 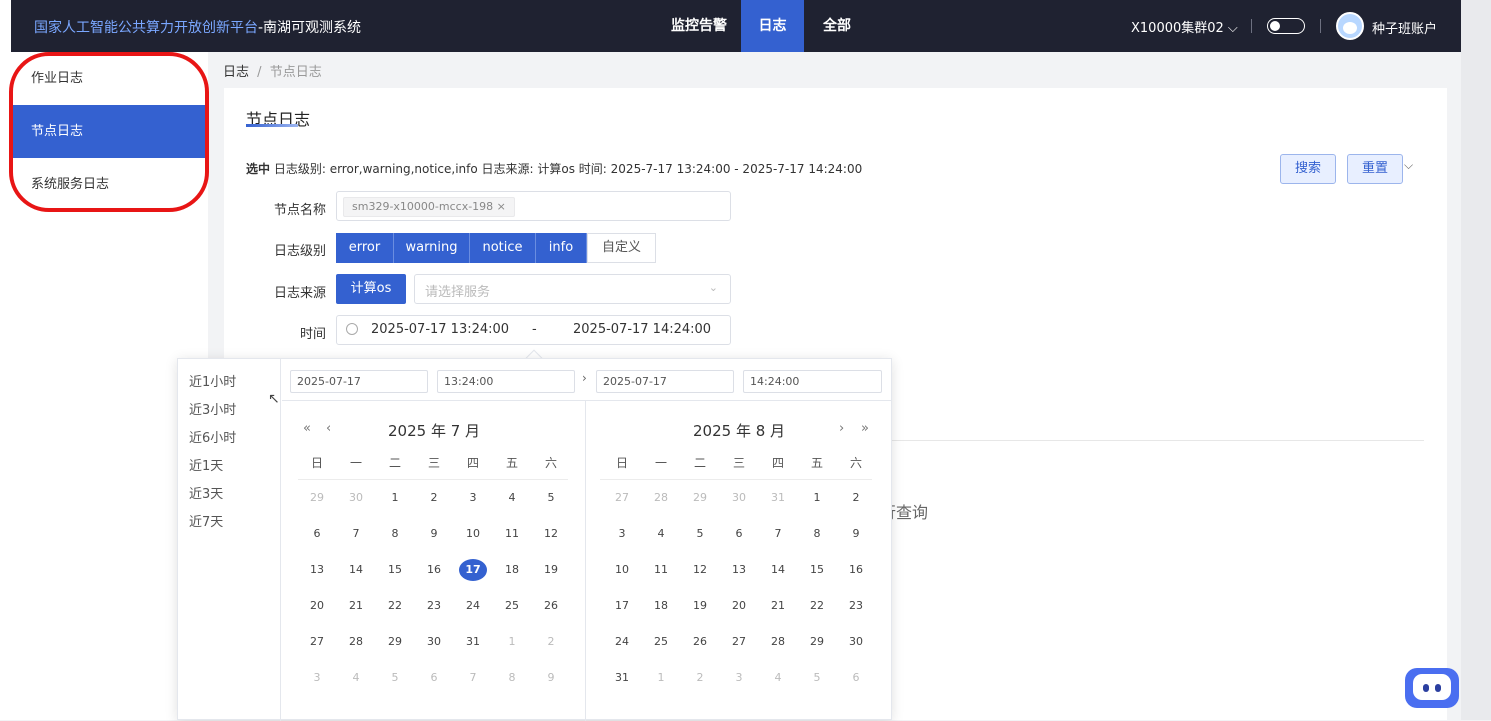 I want to click on right-calendar-day: 29, so click(x=700, y=498).